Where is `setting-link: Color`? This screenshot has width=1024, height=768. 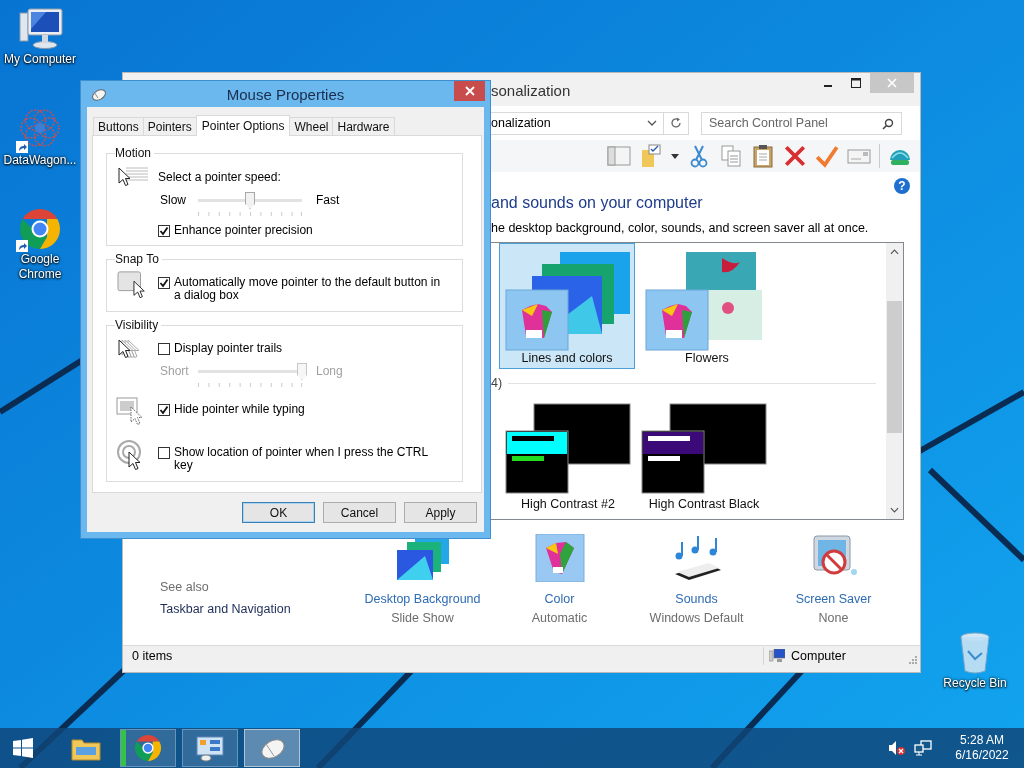
setting-link: Color is located at coordinates (559, 599).